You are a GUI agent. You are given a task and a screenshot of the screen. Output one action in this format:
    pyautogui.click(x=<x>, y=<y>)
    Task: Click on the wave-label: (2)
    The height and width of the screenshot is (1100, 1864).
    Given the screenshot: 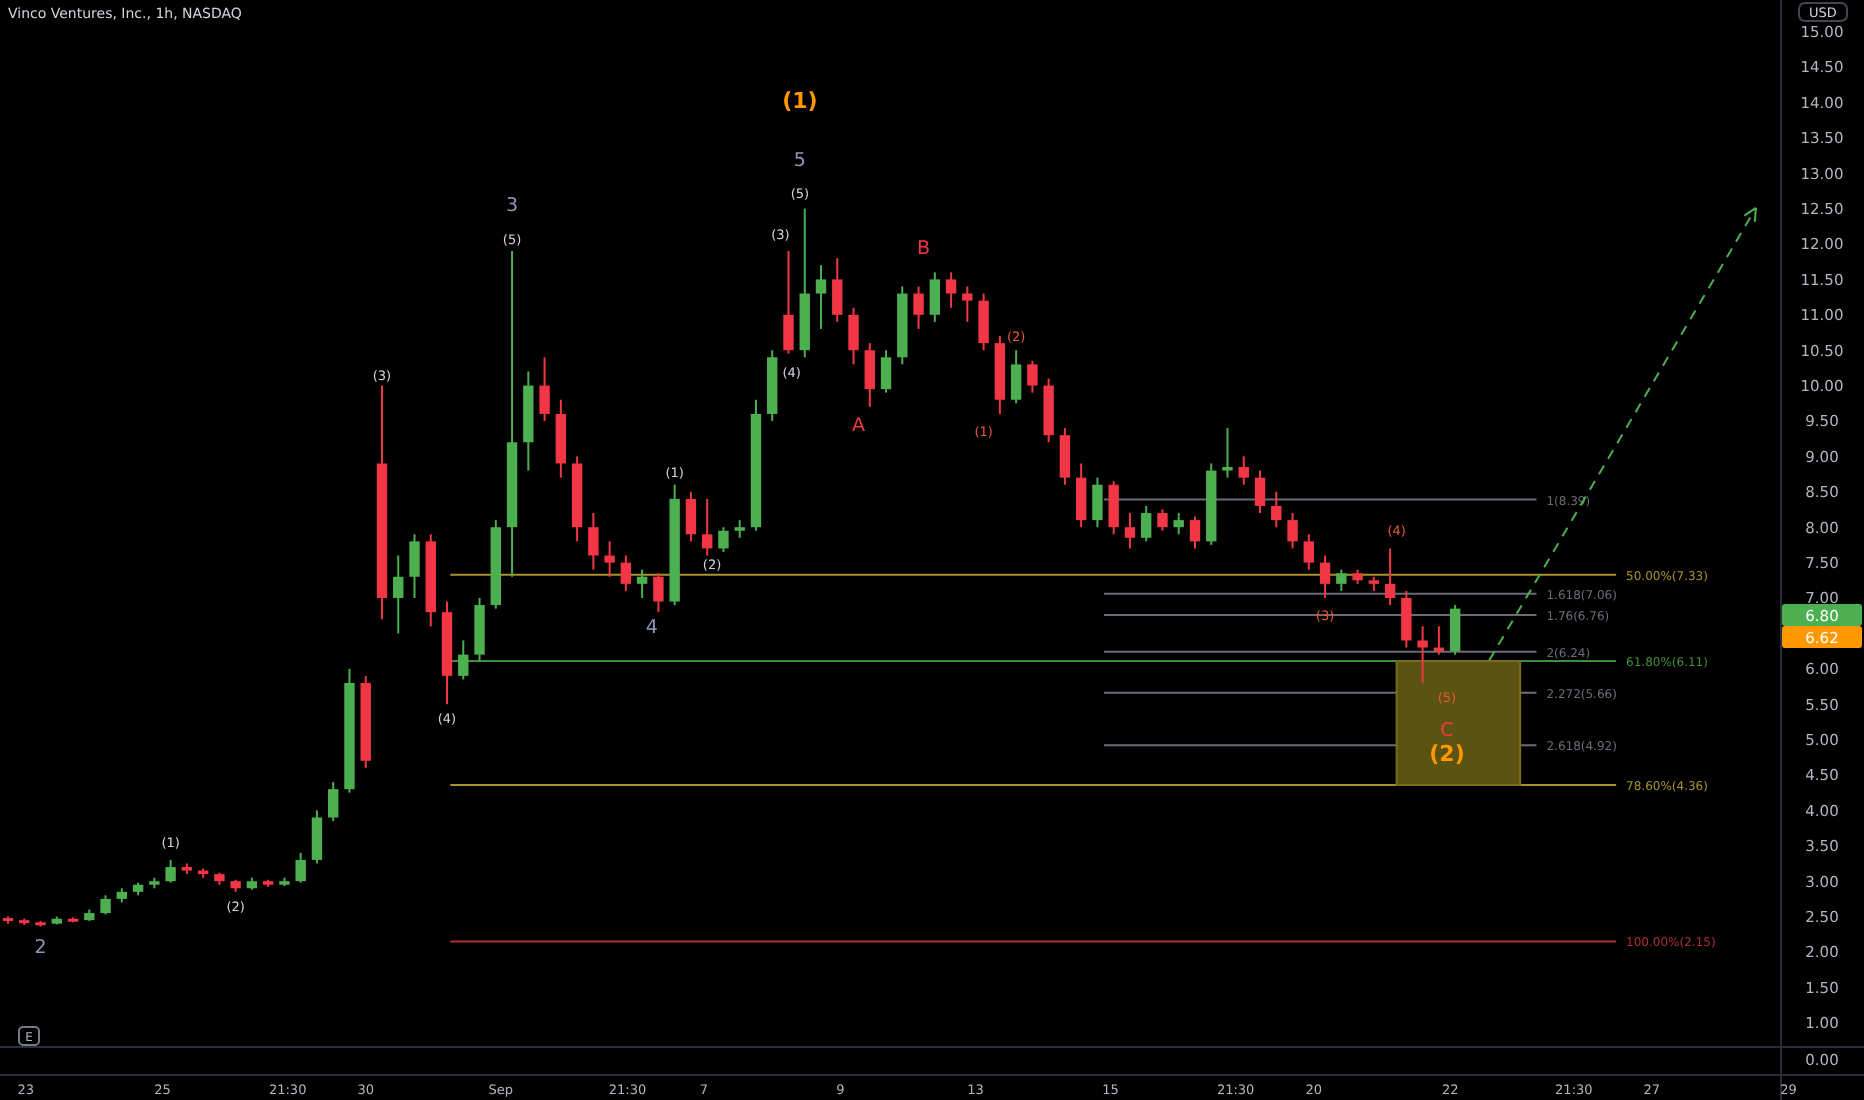 What is the action you would take?
    pyautogui.click(x=1447, y=754)
    